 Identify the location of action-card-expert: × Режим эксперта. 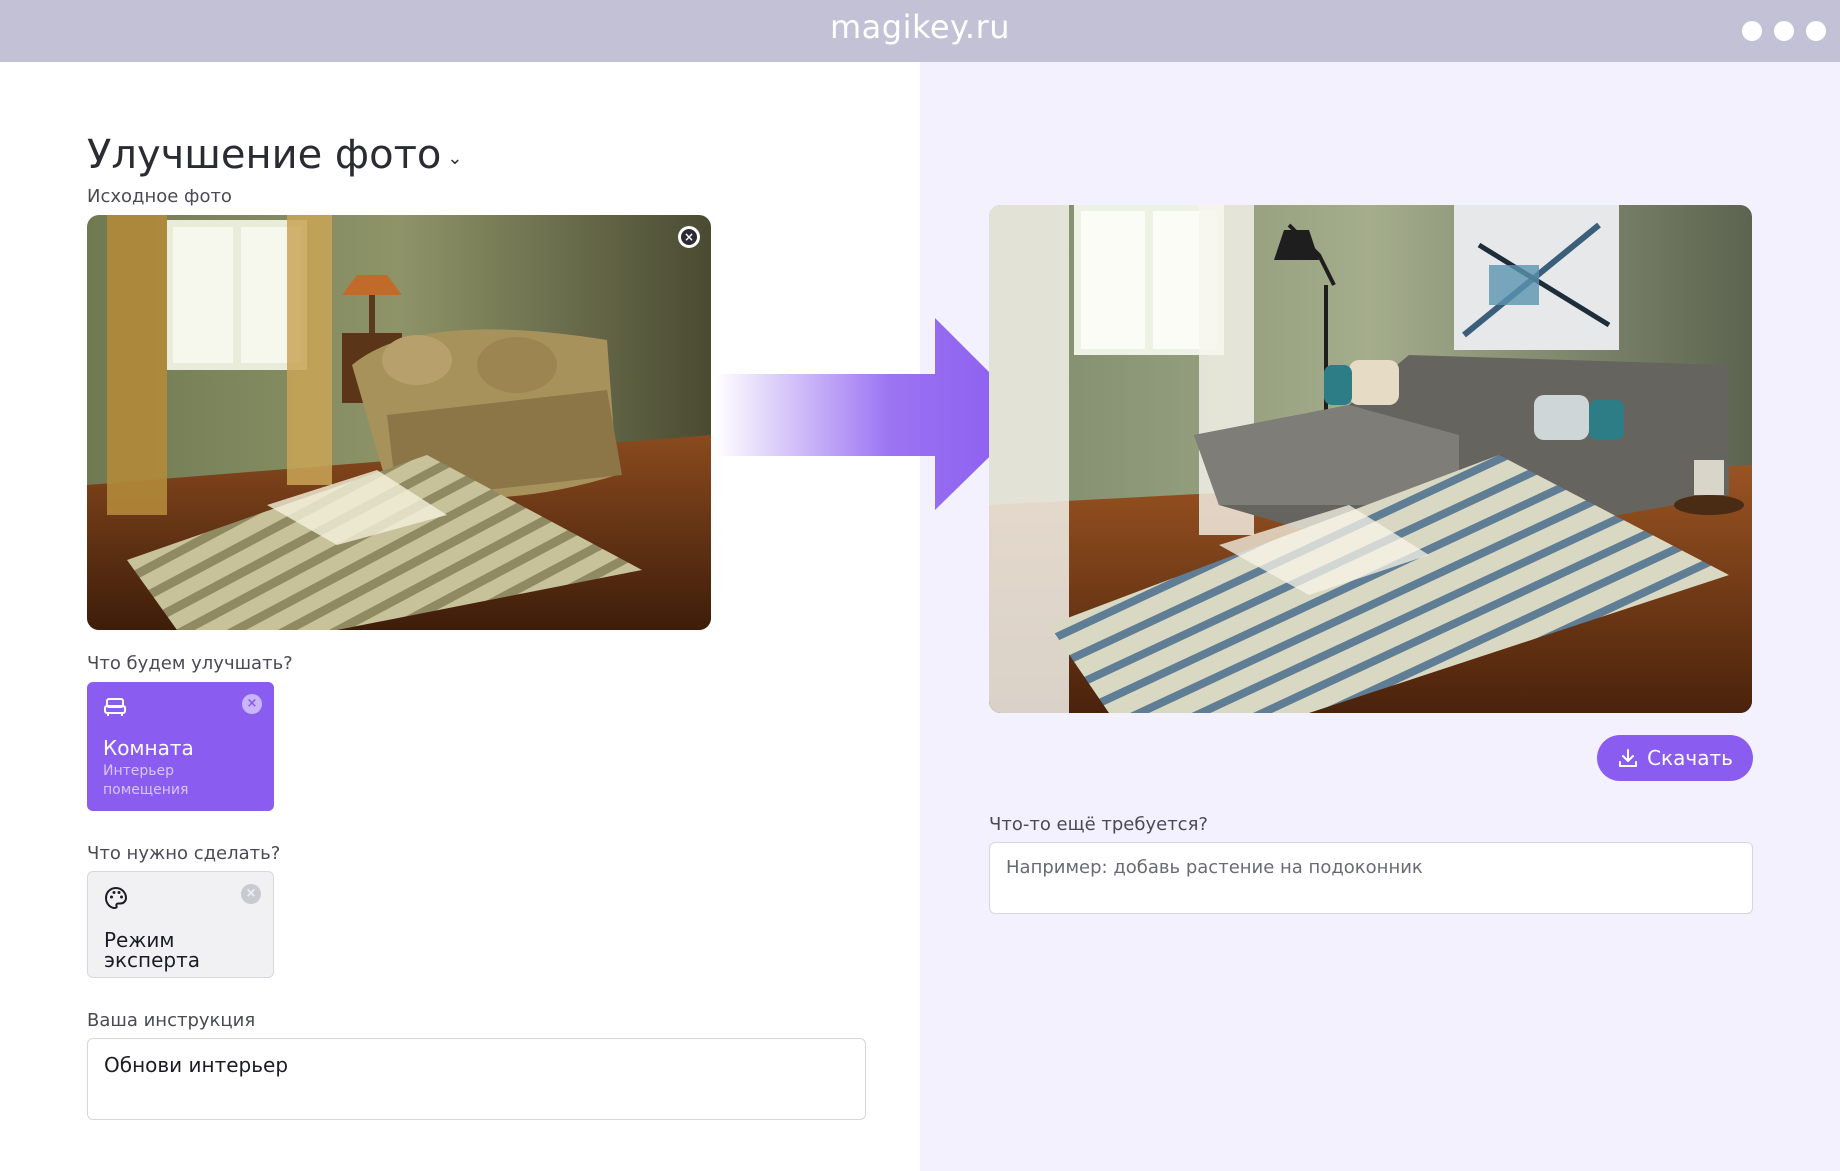
(180, 924).